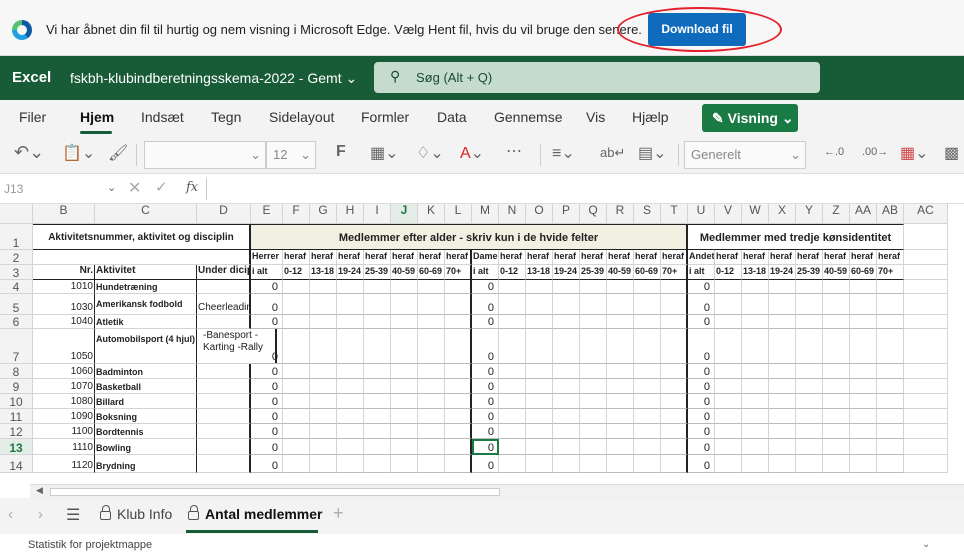  What do you see at coordinates (16, 322) in the screenshot?
I see `row-header-6: 6` at bounding box center [16, 322].